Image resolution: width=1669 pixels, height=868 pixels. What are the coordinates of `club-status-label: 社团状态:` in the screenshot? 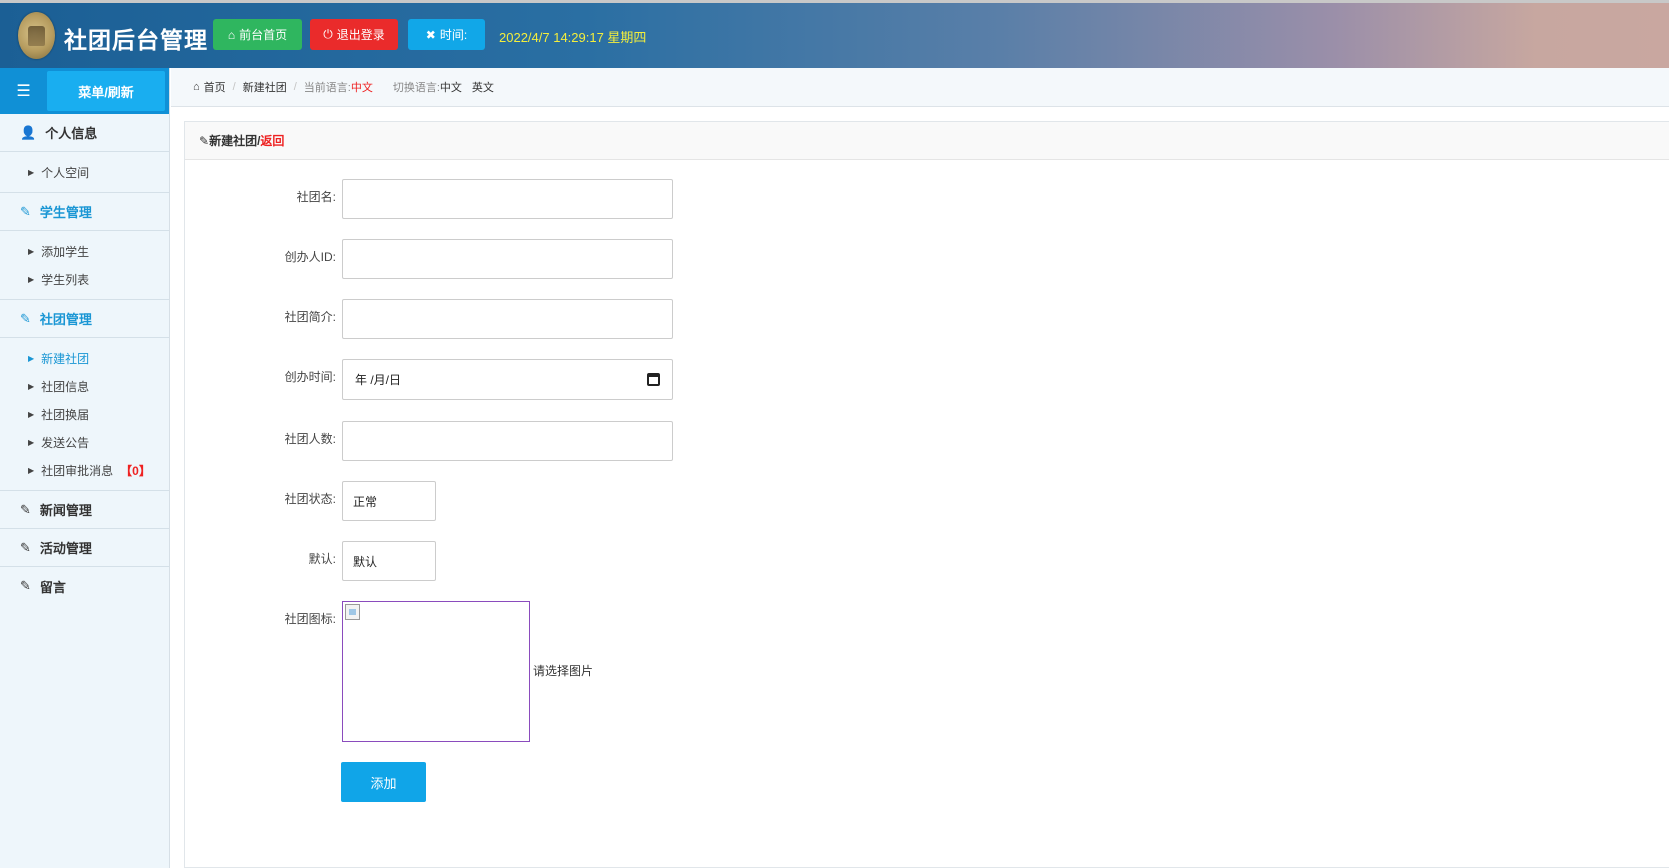 It's located at (310, 499).